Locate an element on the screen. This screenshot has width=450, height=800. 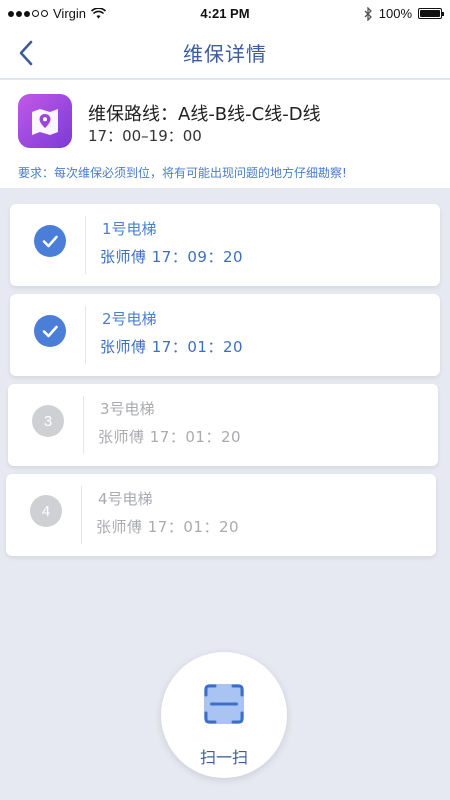
elevator-name: 3号电梯 is located at coordinates (127, 409).